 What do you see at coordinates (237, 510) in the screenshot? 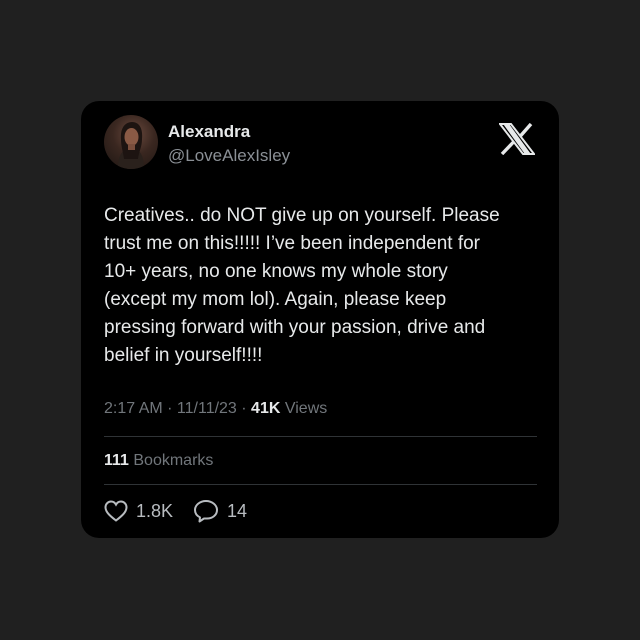
I see `replies-count: 14` at bounding box center [237, 510].